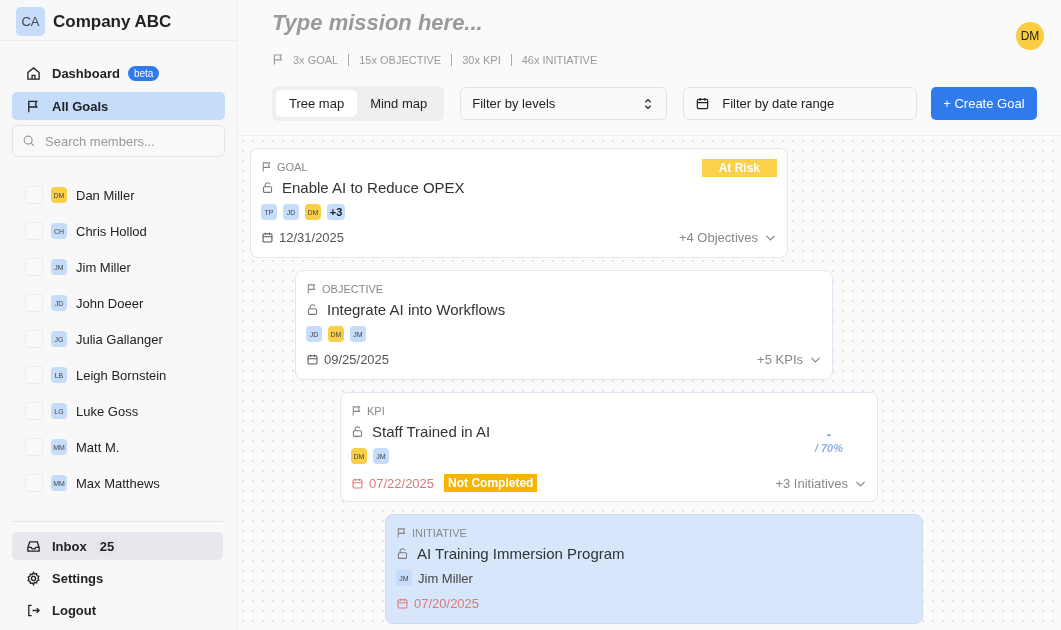 This screenshot has width=1061, height=630. What do you see at coordinates (33, 73) in the screenshot?
I see `home-icon` at bounding box center [33, 73].